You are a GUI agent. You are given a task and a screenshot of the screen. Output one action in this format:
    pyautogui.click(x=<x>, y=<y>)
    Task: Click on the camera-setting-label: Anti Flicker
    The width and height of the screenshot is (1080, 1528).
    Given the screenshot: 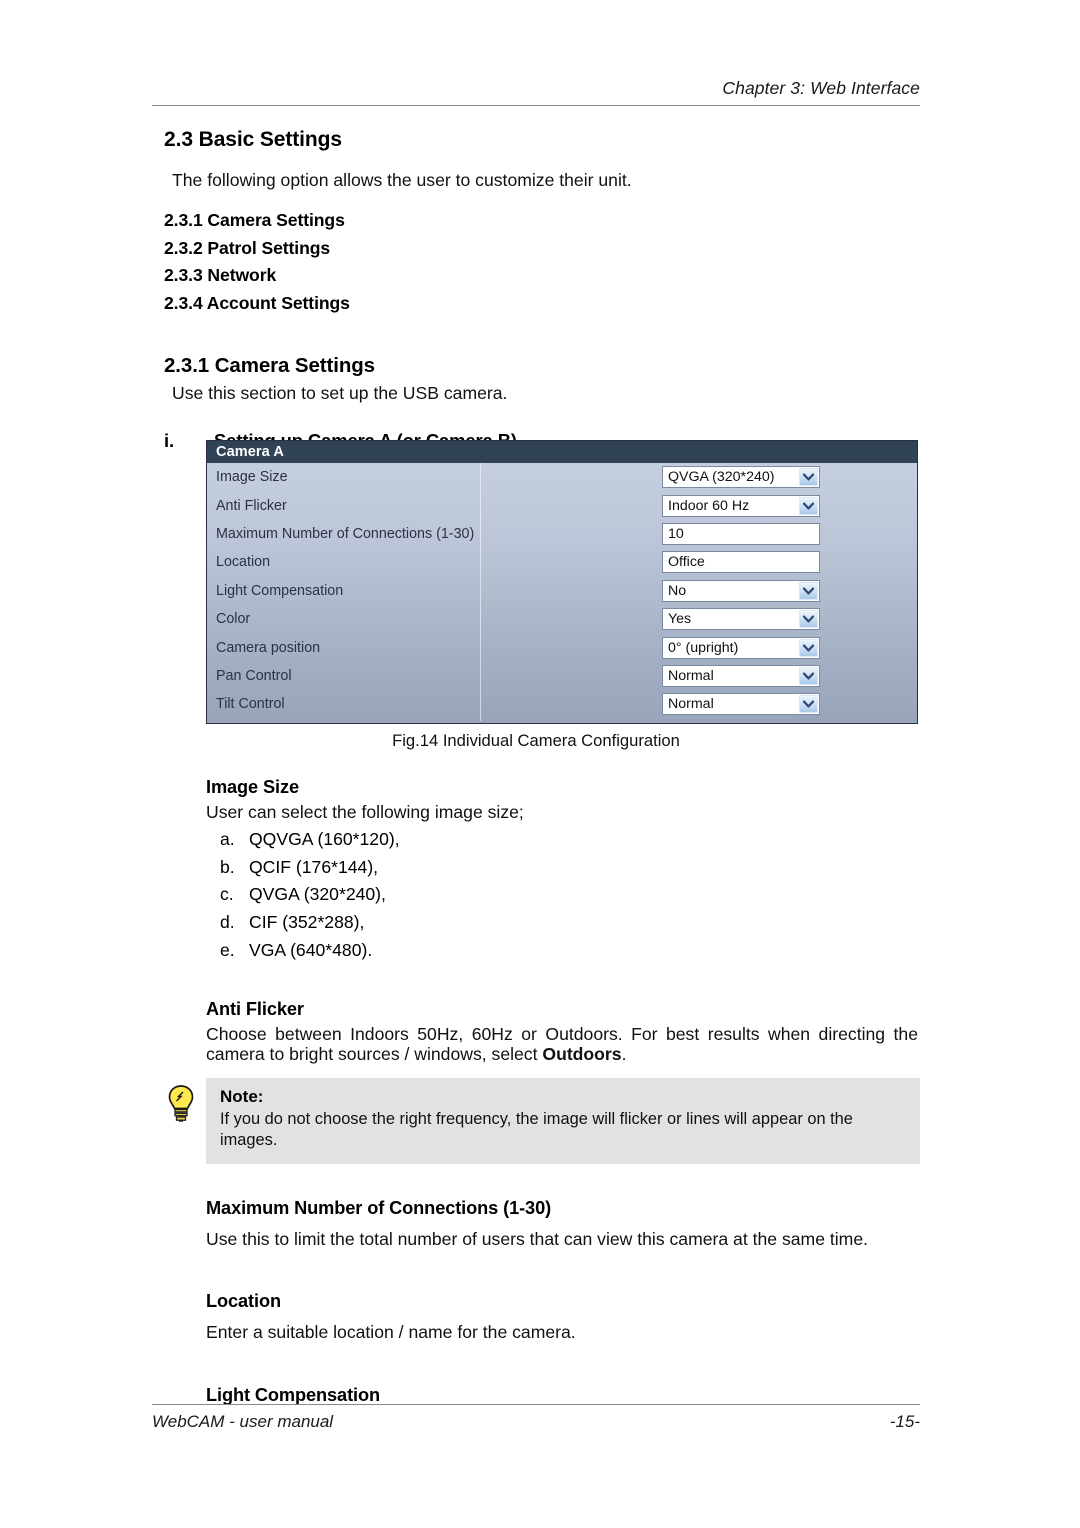 What is the action you would take?
    pyautogui.click(x=251, y=505)
    